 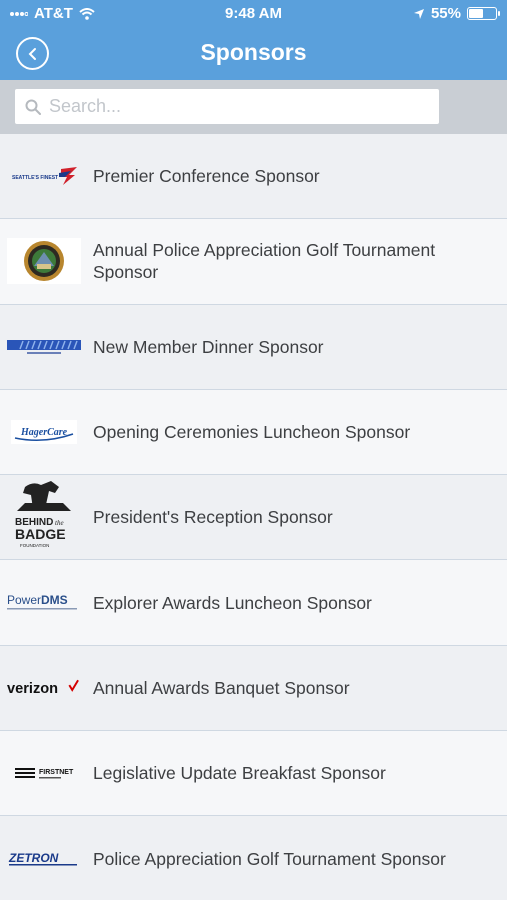 I want to click on svg-text: PowerDMS, so click(x=37, y=600).